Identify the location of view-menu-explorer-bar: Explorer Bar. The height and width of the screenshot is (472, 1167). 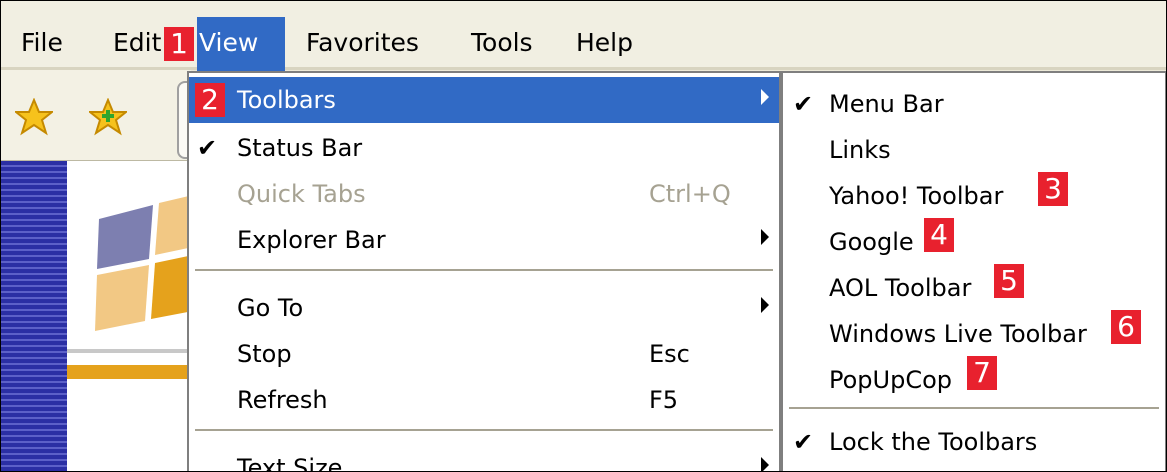
(484, 240).